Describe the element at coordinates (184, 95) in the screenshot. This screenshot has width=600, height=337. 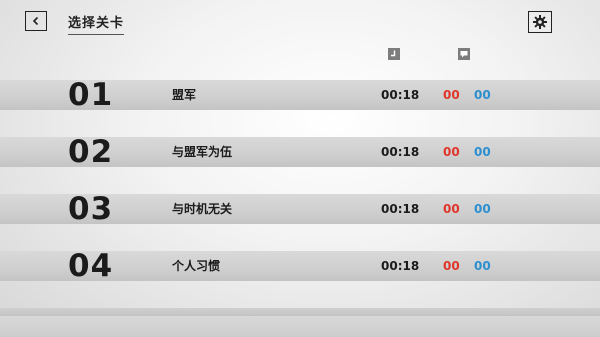
I see `level-name: 盟军` at that location.